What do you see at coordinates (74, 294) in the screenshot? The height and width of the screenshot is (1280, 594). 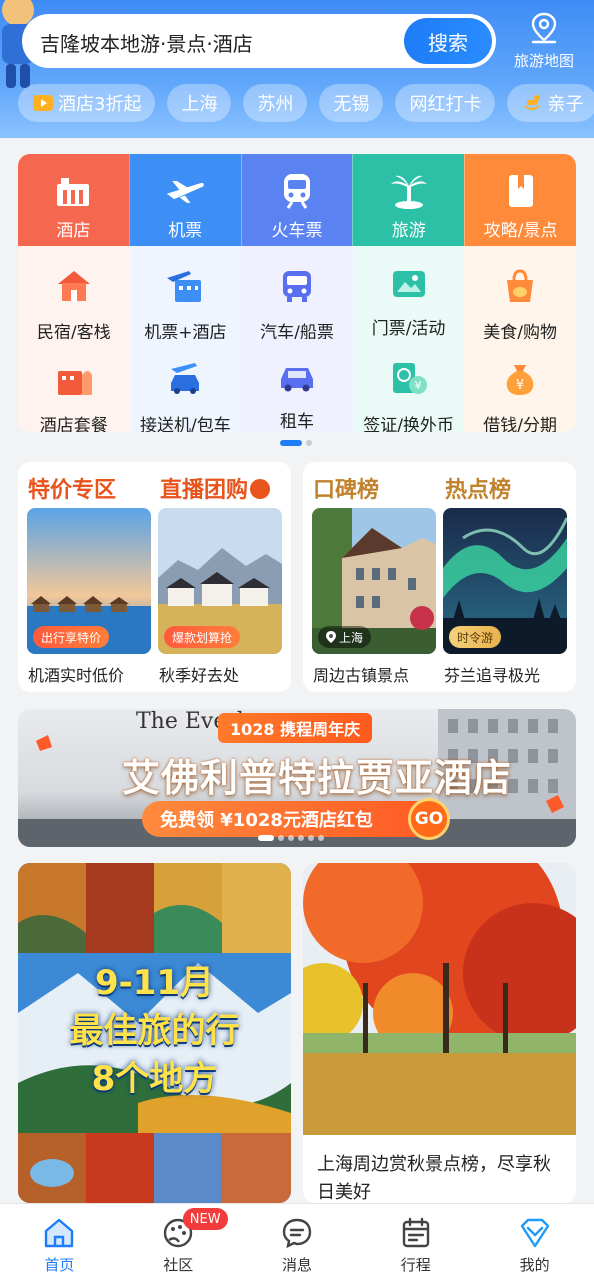 I see `service-homestay: 民宿/客栈` at bounding box center [74, 294].